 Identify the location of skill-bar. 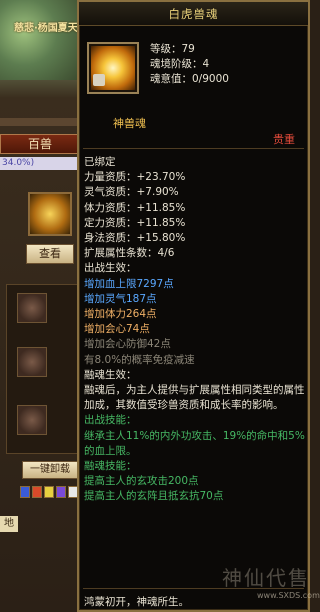
(49, 493).